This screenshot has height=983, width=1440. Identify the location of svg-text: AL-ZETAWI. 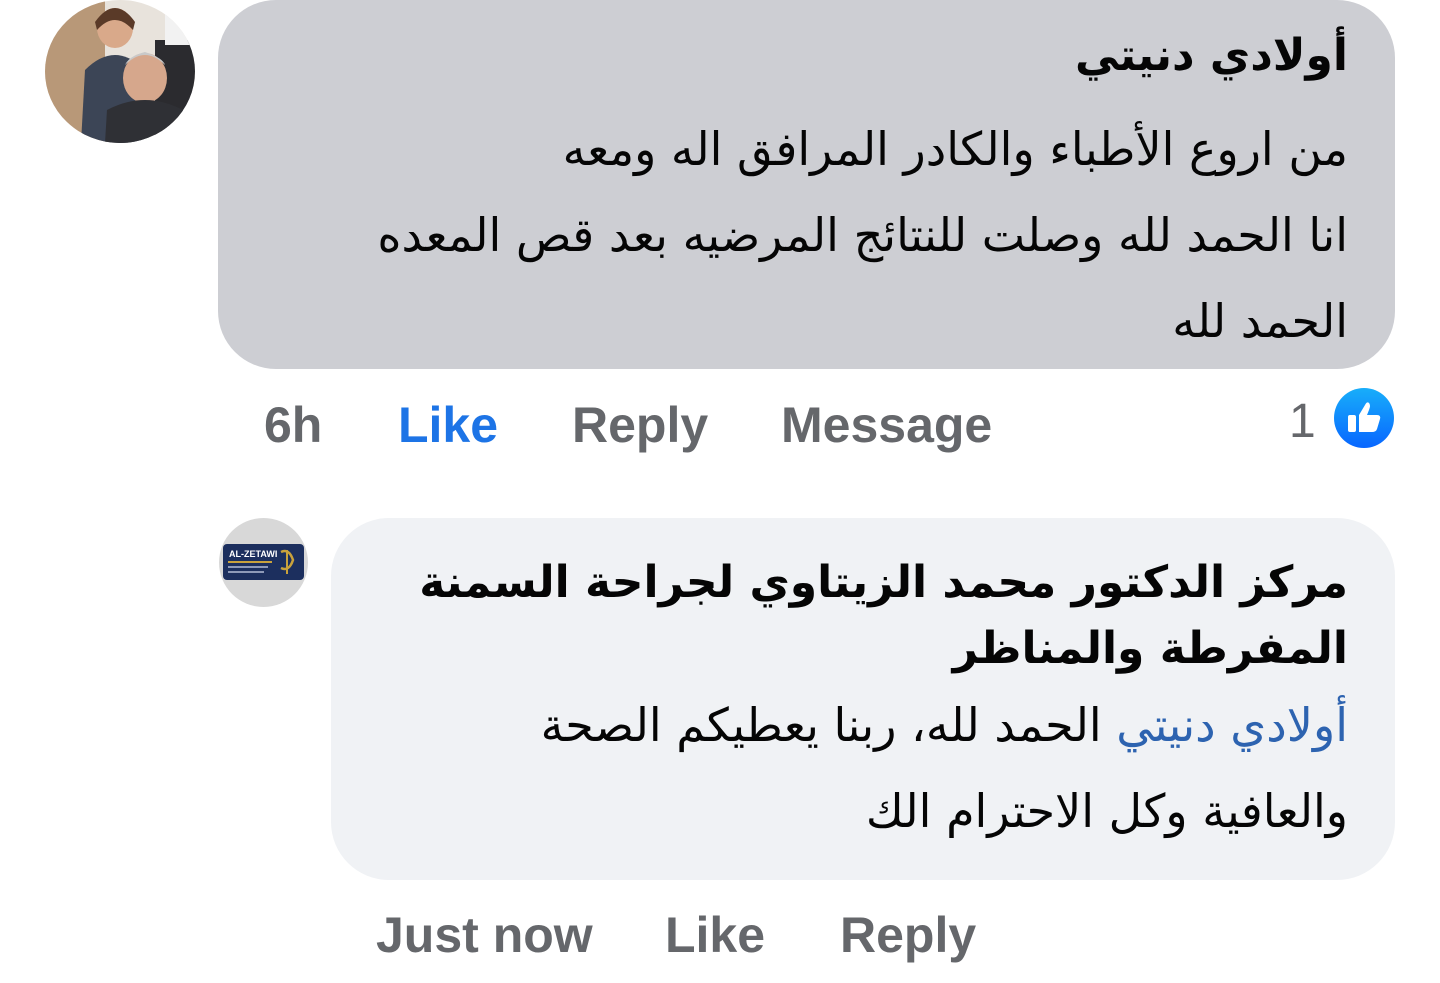
(253, 554).